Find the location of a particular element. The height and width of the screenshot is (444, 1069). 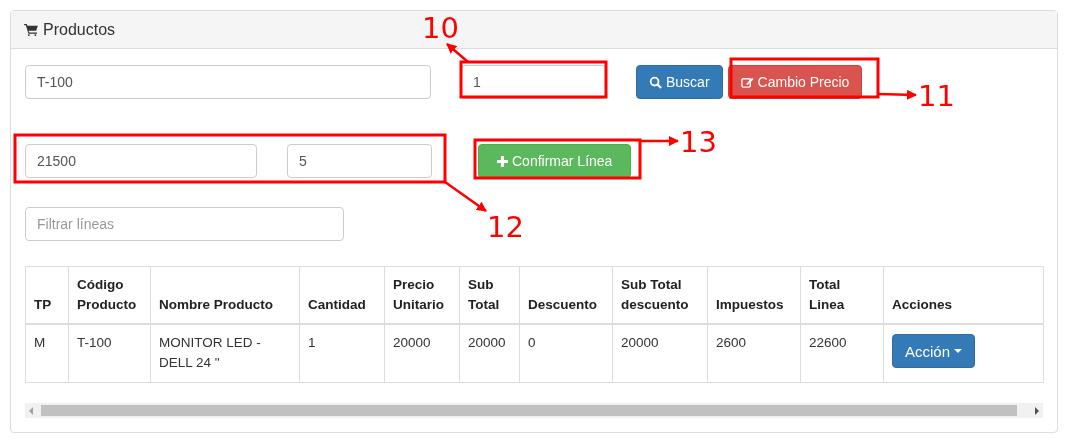

plus-icon is located at coordinates (502, 161).